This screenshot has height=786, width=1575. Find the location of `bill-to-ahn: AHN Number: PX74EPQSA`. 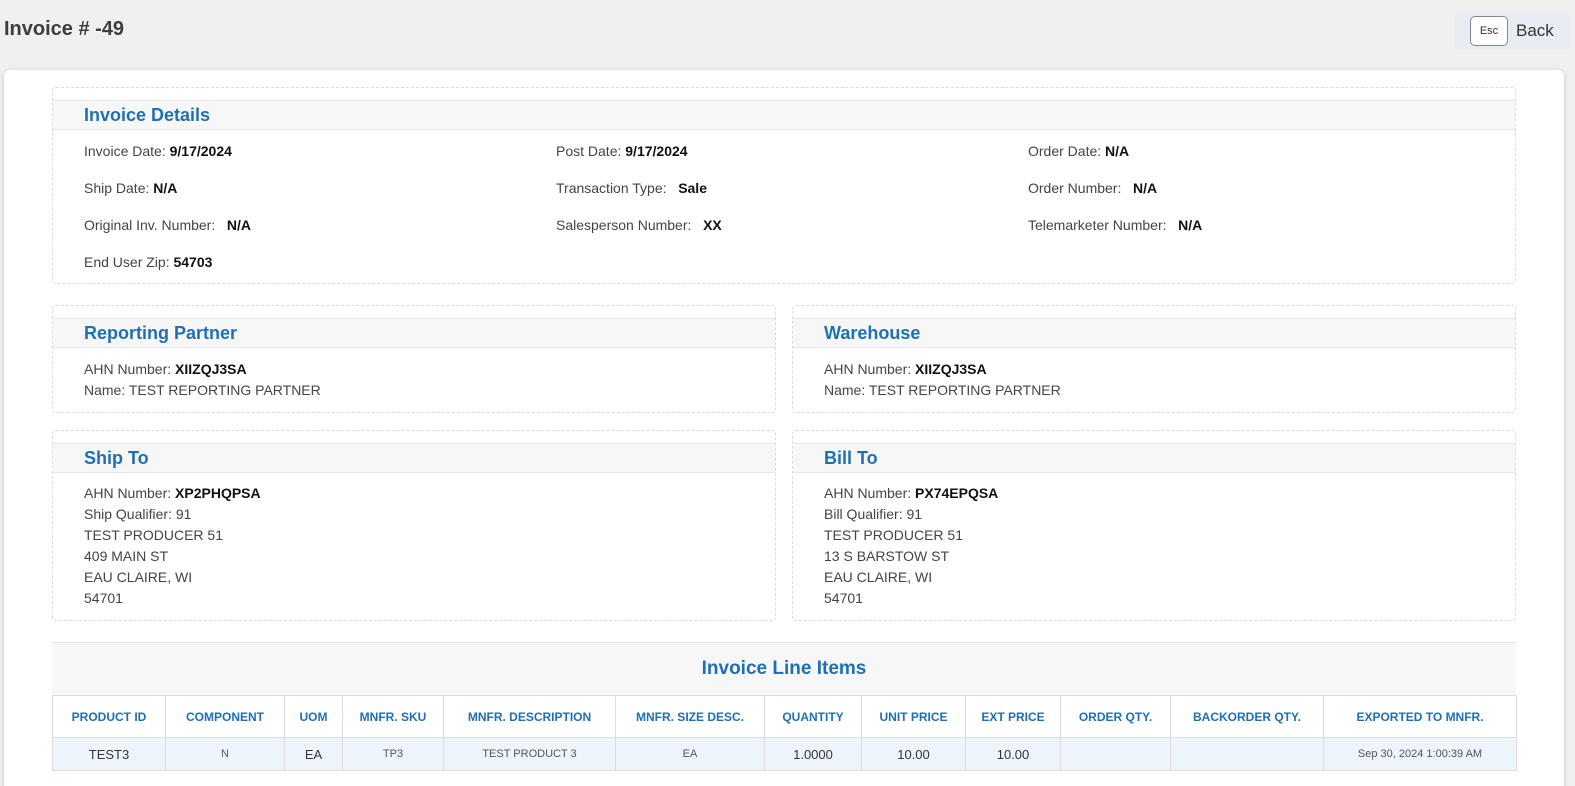

bill-to-ahn: AHN Number: PX74EPQSA is located at coordinates (911, 493).